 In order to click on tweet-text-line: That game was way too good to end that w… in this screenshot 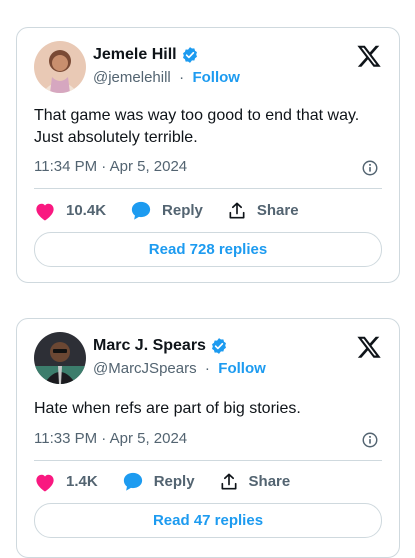, I will do `click(197, 115)`.